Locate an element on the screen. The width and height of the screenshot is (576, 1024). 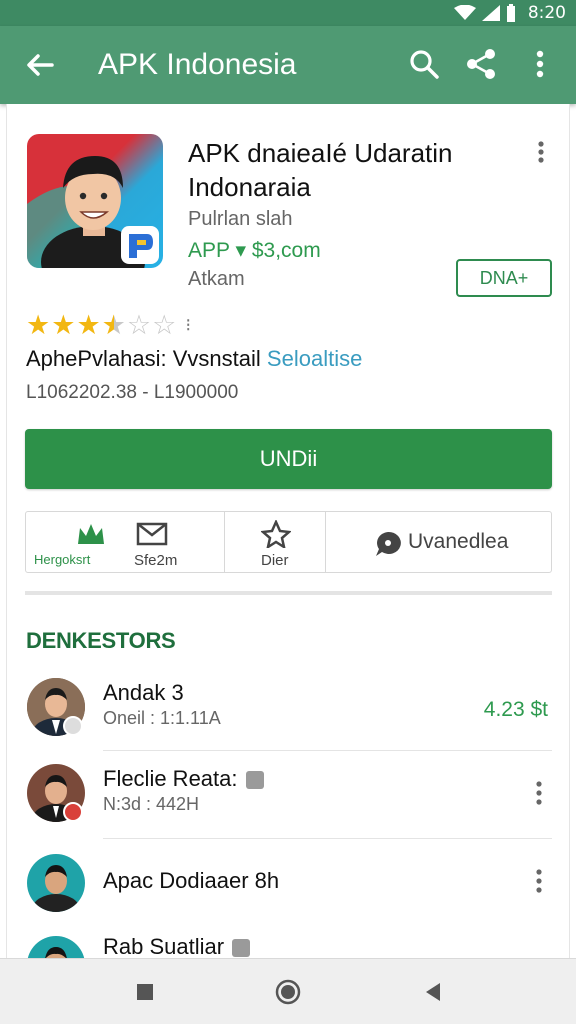
list-item-title-text: Rab Suatliar is located at coordinates (164, 946).